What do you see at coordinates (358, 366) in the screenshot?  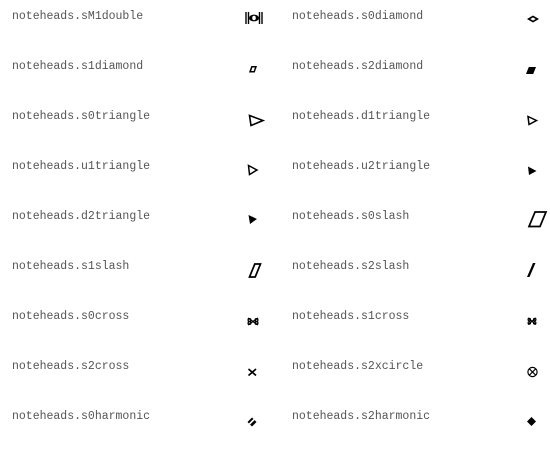 I see `glyph-name: noteheads.s2xcircle` at bounding box center [358, 366].